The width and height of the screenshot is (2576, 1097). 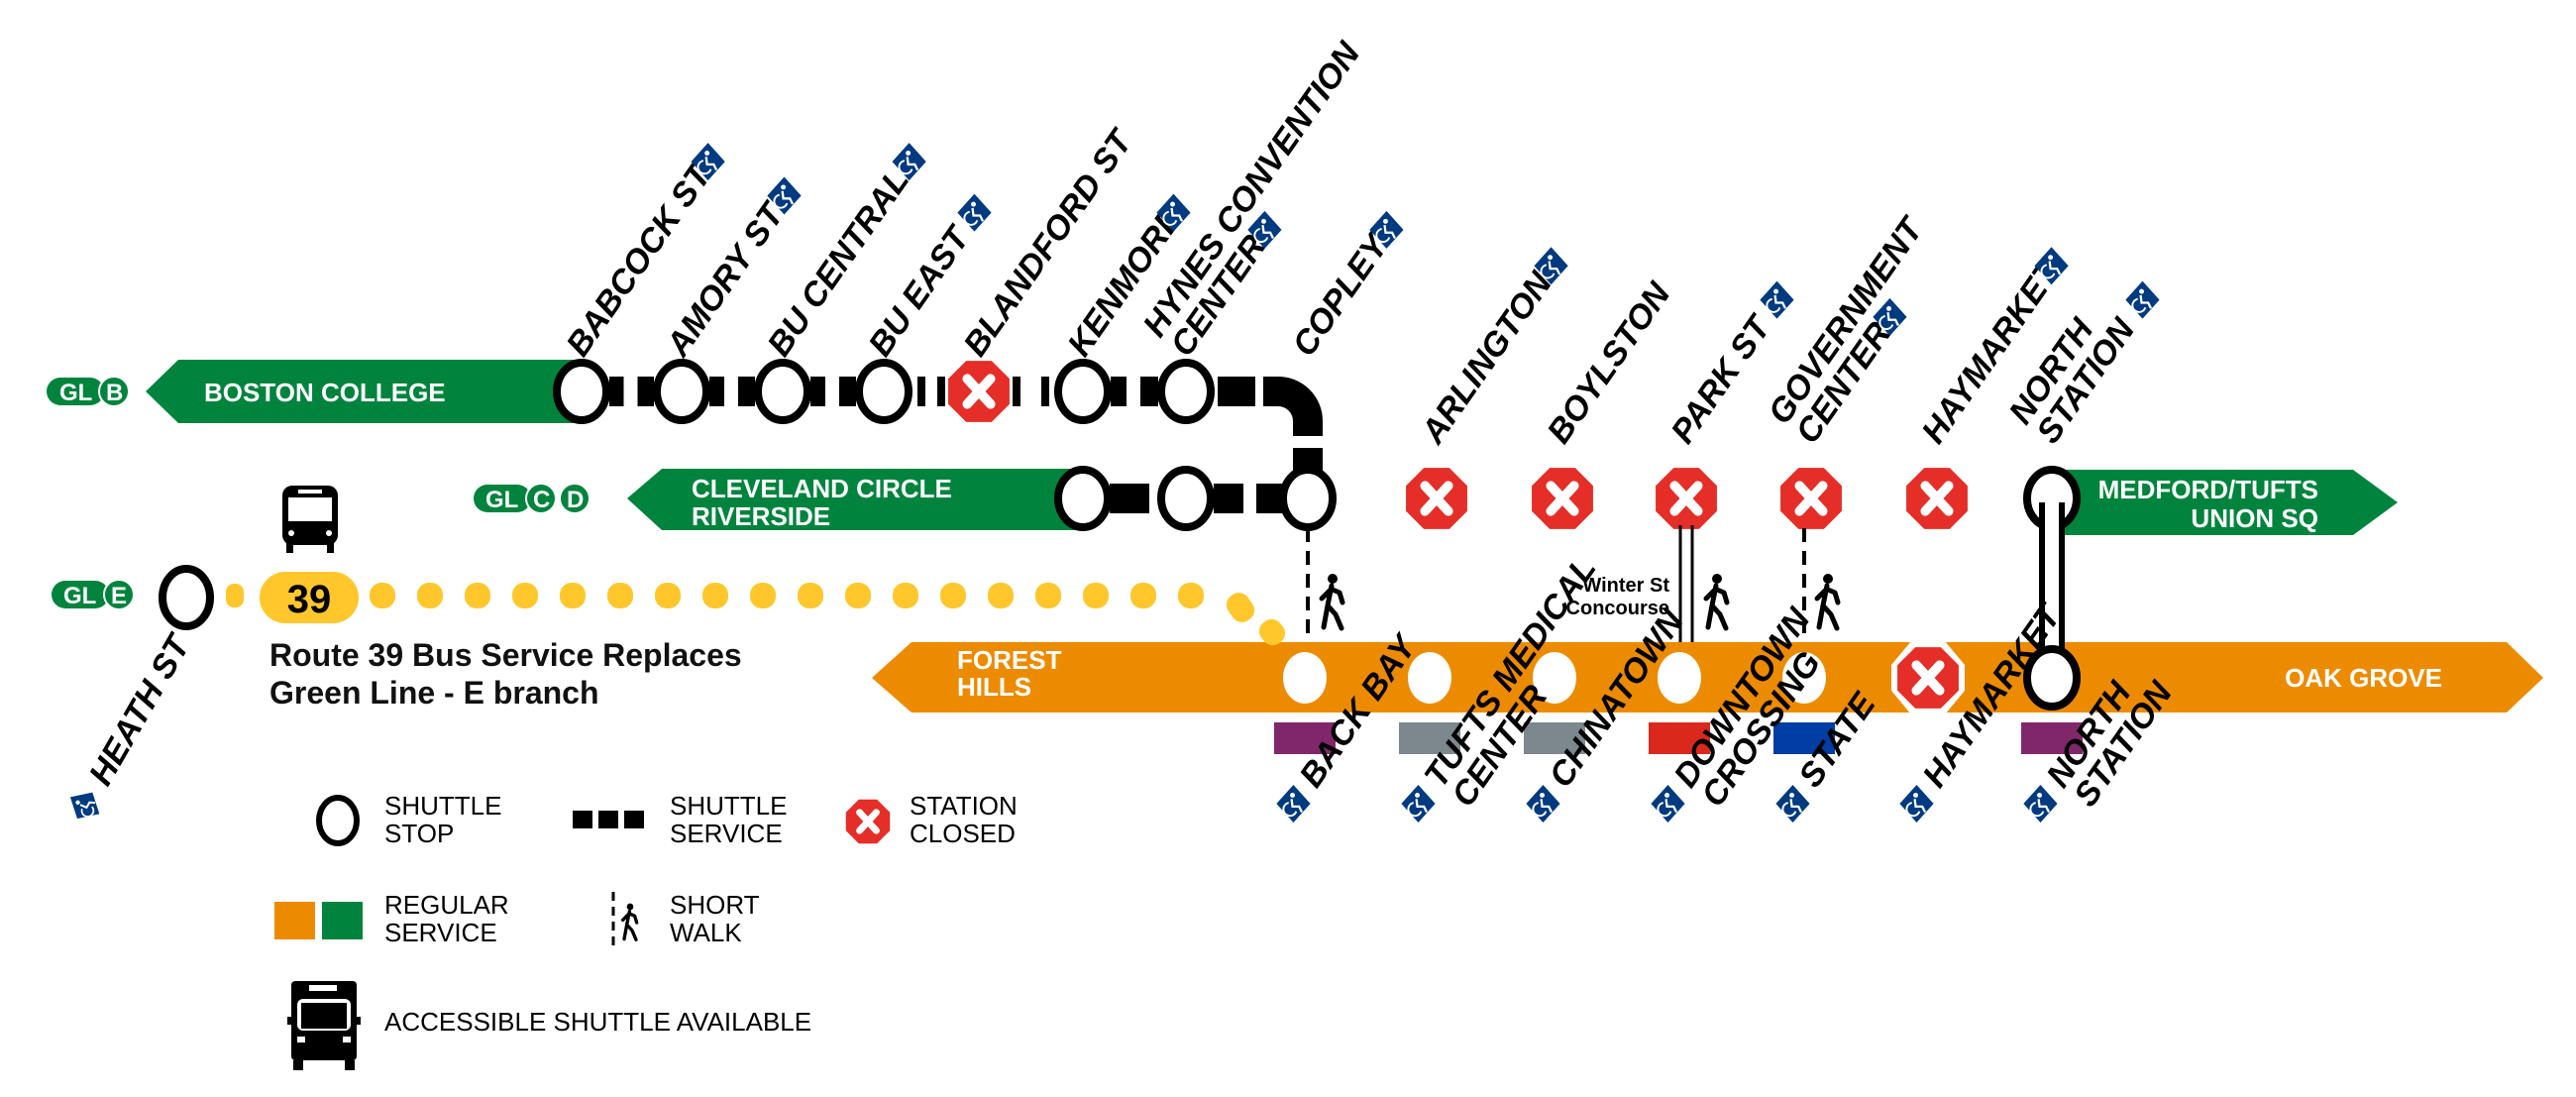 What do you see at coordinates (1186, 498) in the screenshot?
I see `shuttle-stop-hynes-cd` at bounding box center [1186, 498].